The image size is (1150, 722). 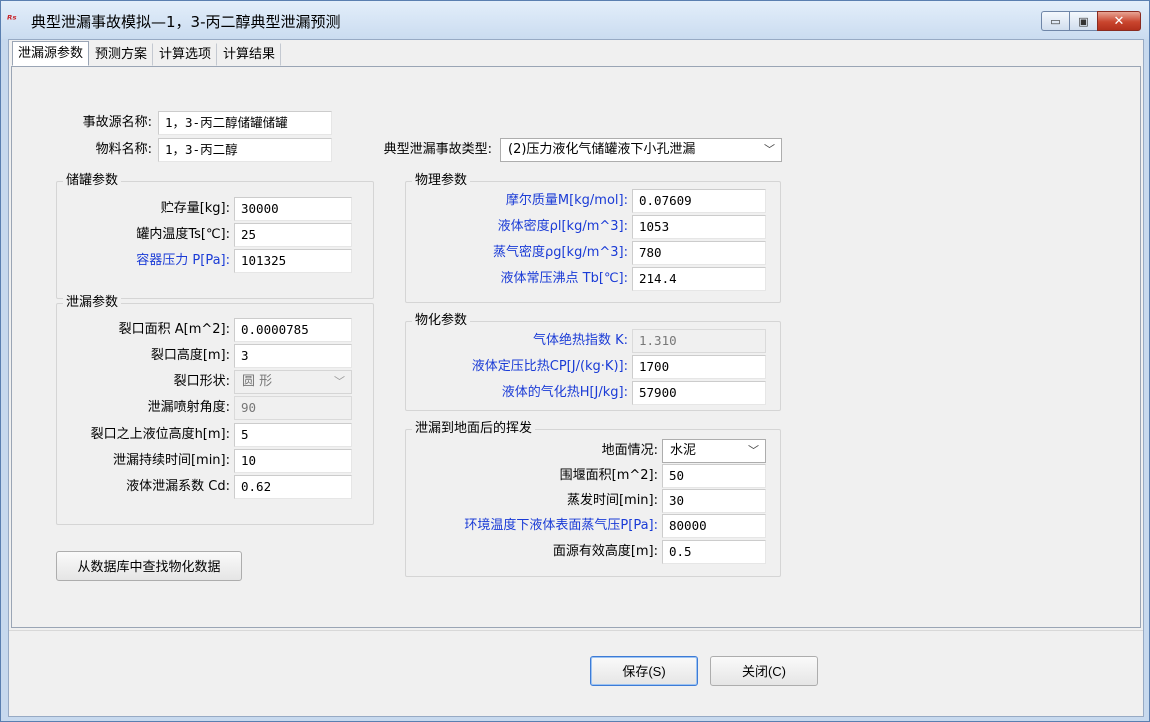 What do you see at coordinates (160, 434) in the screenshot?
I see `liquid-level-label: 裂口之上液位高度h[m]:` at bounding box center [160, 434].